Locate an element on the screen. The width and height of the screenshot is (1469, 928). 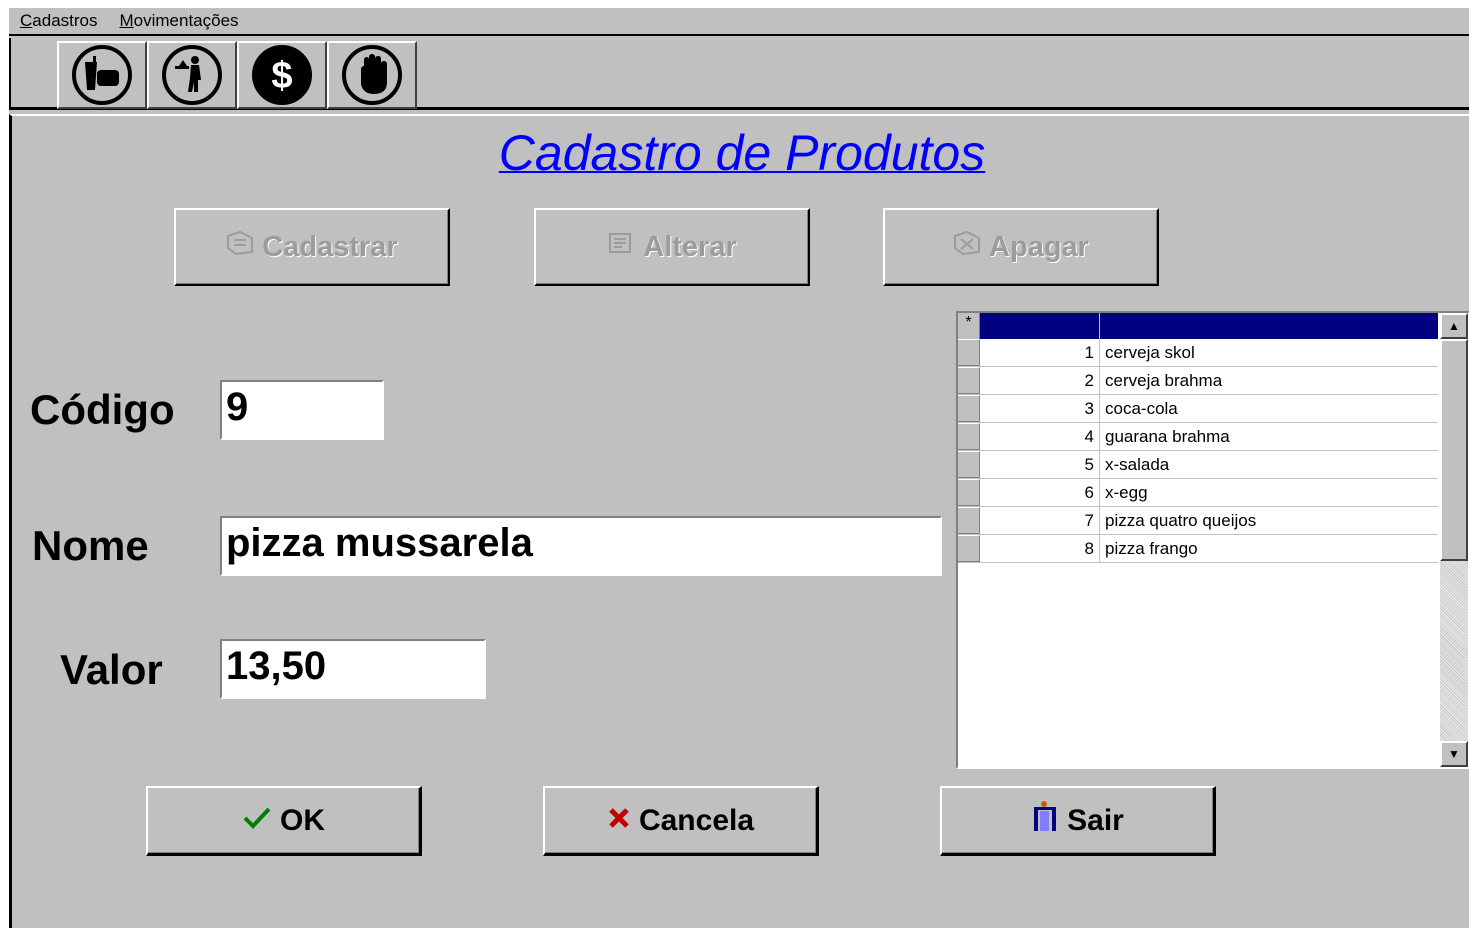
table-row: 3 coca-cola is located at coordinates (1198, 409).